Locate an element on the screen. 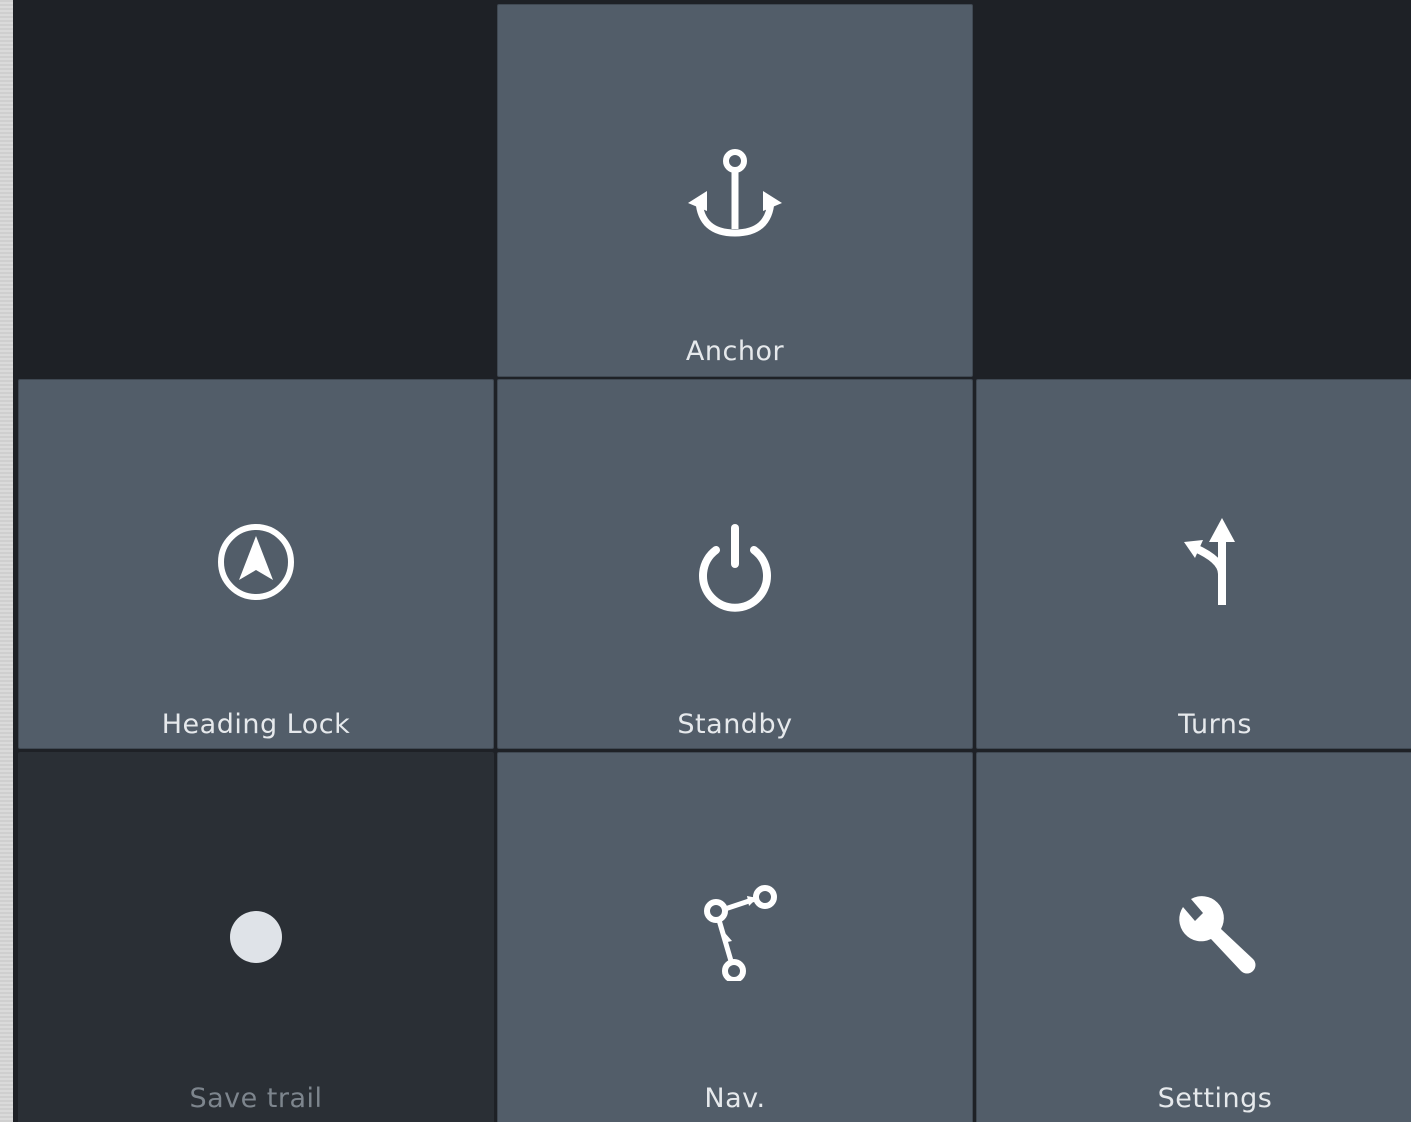 The width and height of the screenshot is (1411, 1122). nav-label: Nav. is located at coordinates (735, 1098).